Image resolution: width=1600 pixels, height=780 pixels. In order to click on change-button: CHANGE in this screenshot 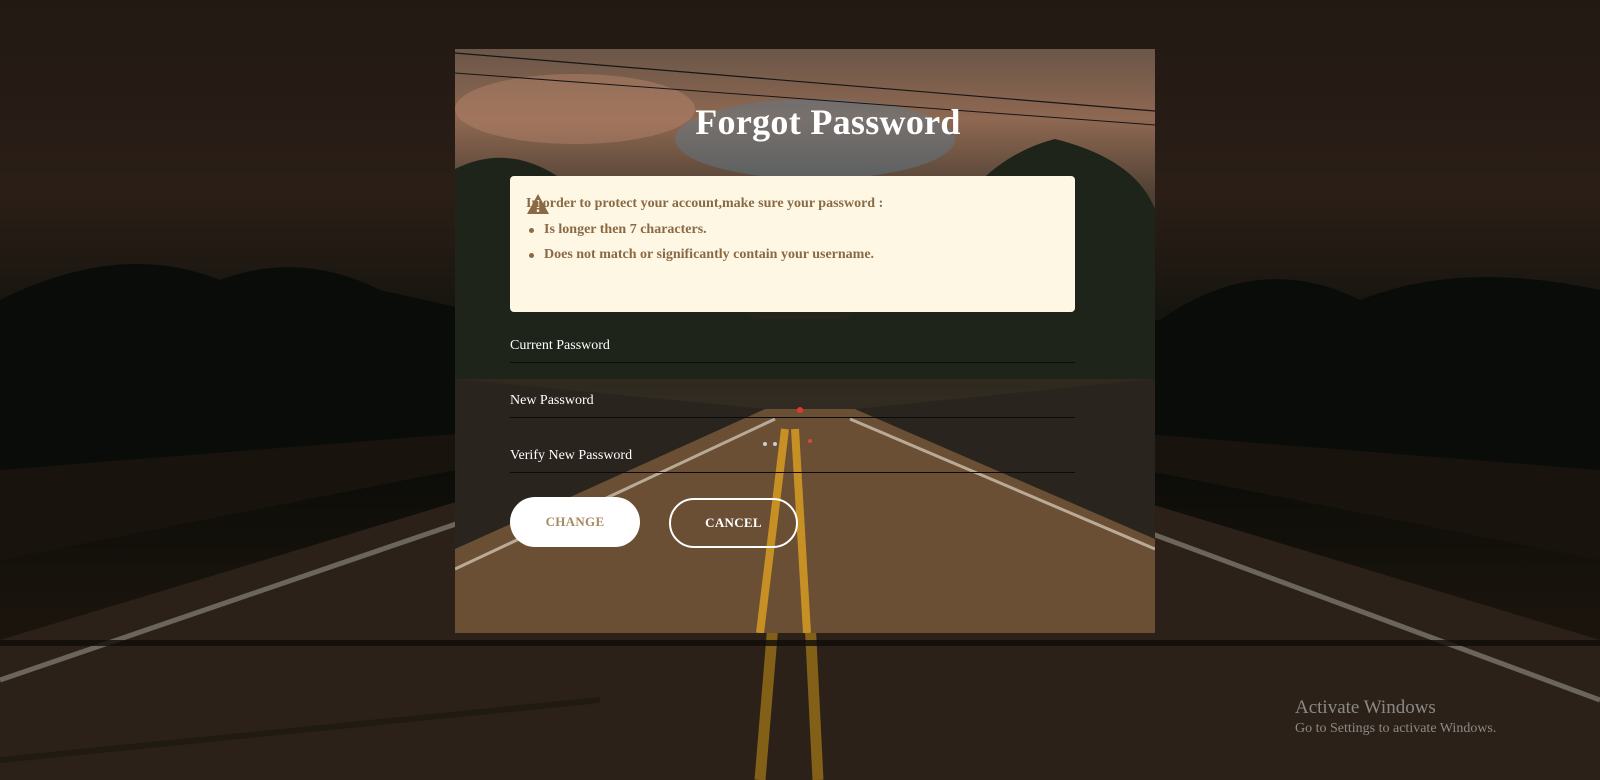, I will do `click(575, 522)`.